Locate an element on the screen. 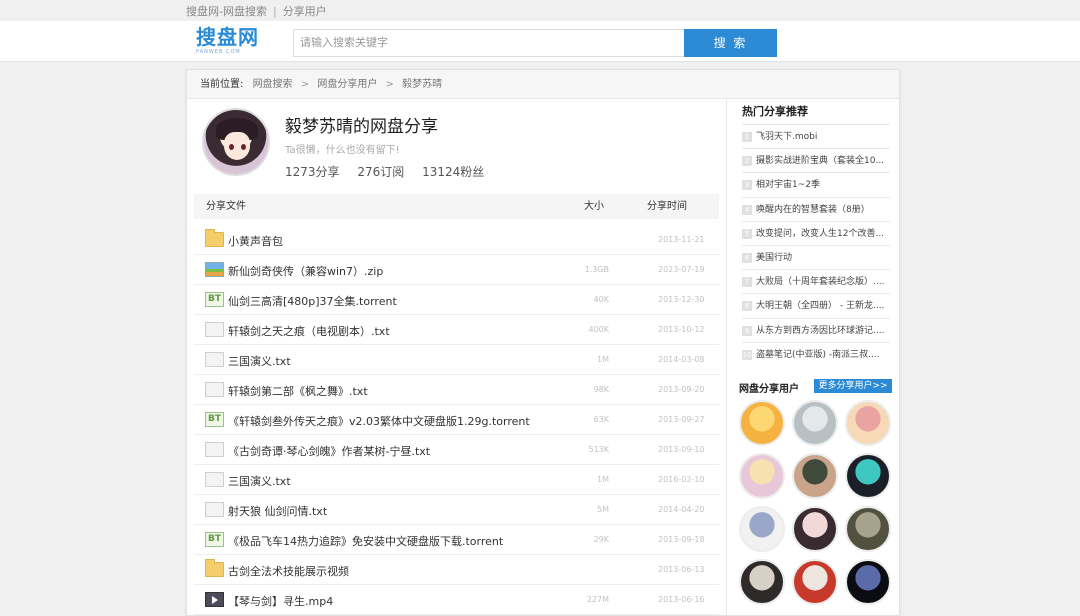  hot-share-item: 3 相对宇宙1~2季 is located at coordinates (816, 184).